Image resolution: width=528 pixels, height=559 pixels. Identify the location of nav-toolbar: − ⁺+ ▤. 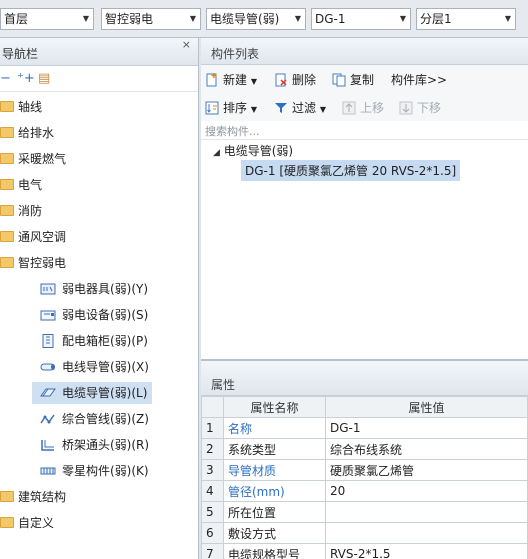
(99, 79).